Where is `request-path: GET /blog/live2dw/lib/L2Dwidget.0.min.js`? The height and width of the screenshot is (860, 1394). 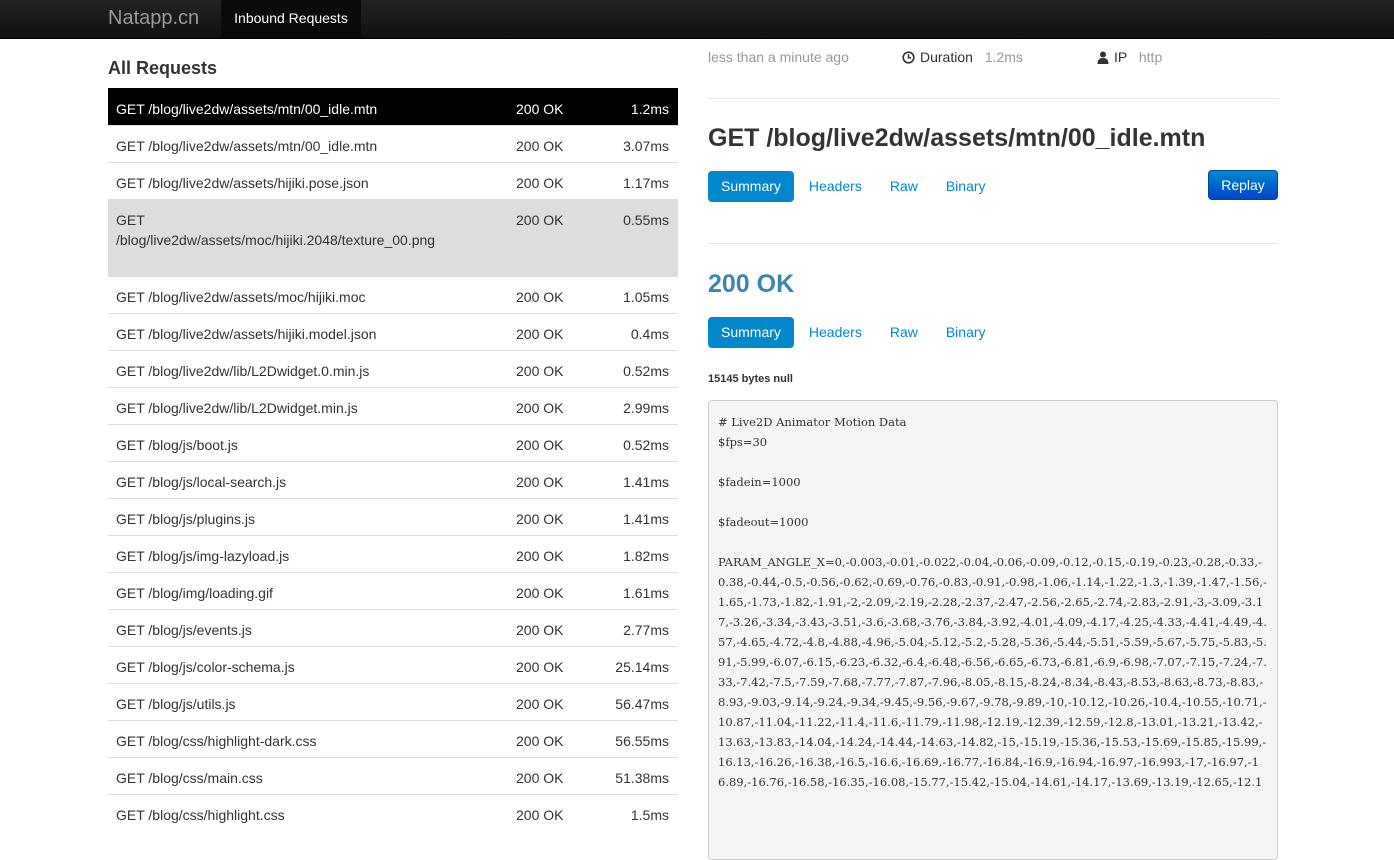
request-path: GET /blog/live2dw/lib/L2Dwidget.0.min.js is located at coordinates (243, 371).